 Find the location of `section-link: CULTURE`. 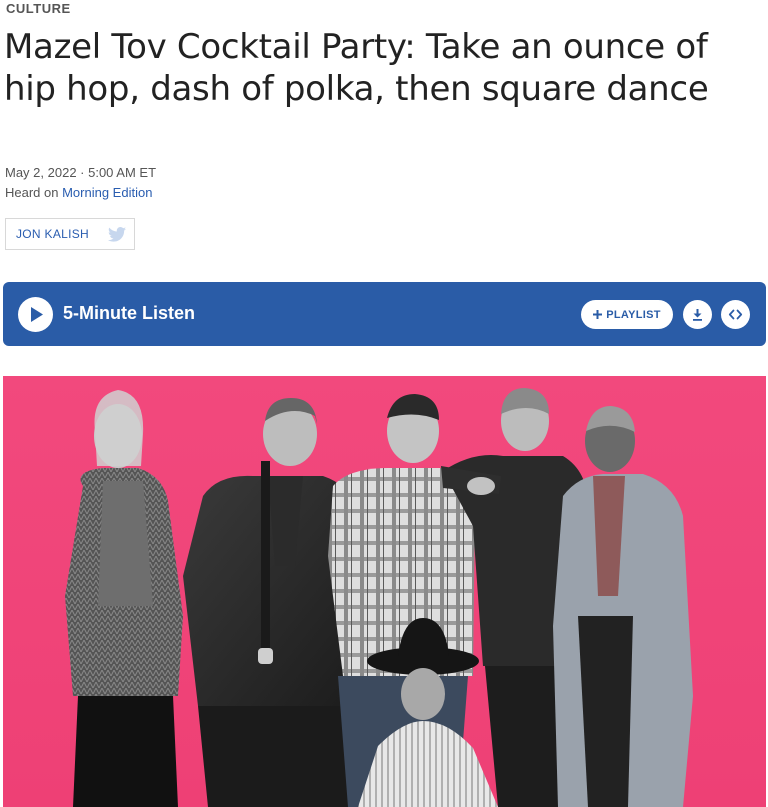

section-link: CULTURE is located at coordinates (38, 8).